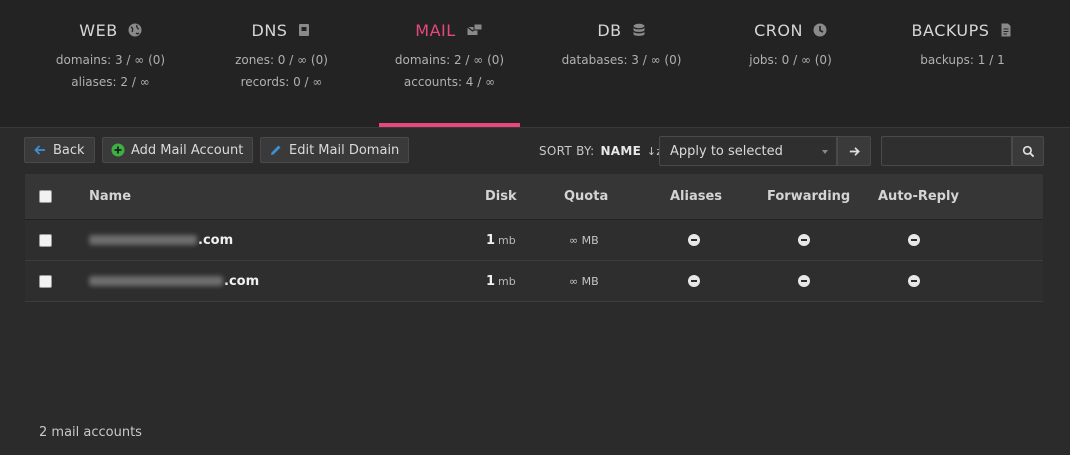  What do you see at coordinates (609, 30) in the screenshot?
I see `tab-label: DB` at bounding box center [609, 30].